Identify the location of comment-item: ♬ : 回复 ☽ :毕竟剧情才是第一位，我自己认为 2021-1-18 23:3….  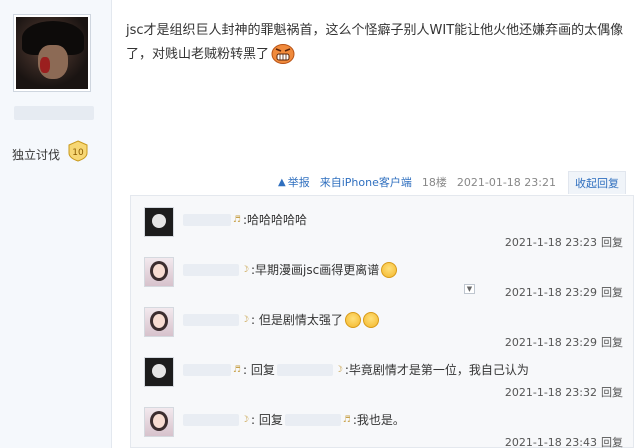
(382, 373).